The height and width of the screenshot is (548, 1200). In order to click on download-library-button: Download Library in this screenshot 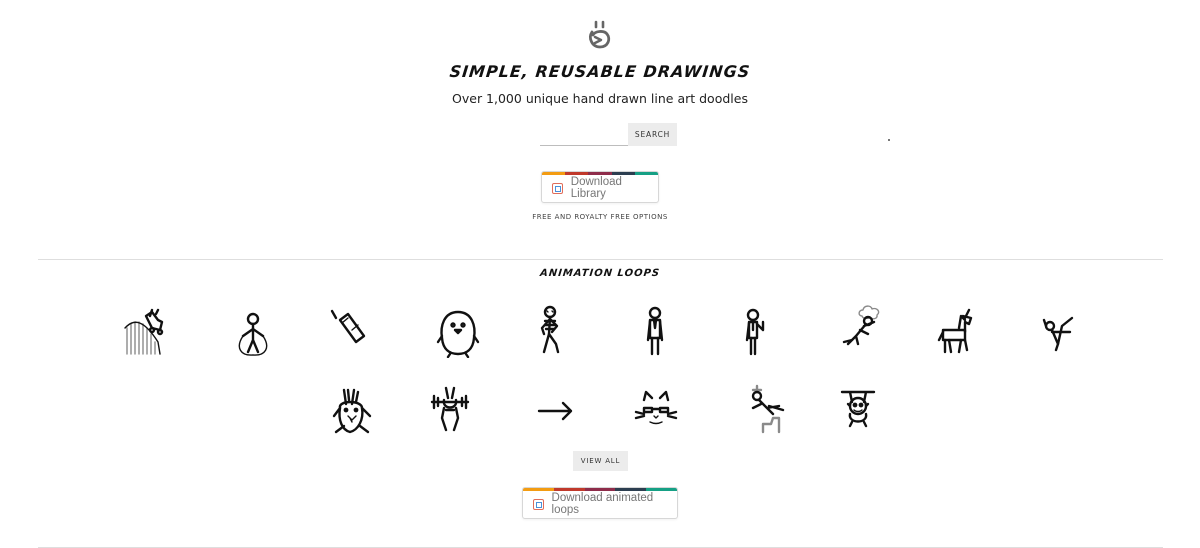, I will do `click(600, 187)`.